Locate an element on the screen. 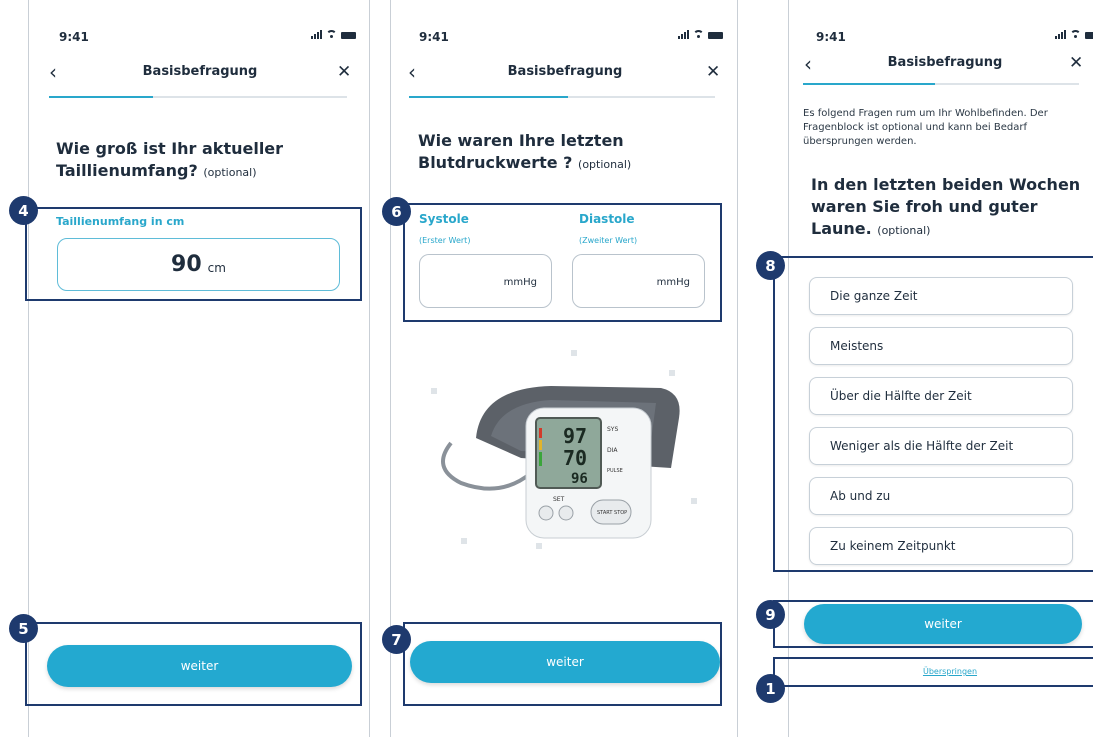 This screenshot has height=737, width=1093. annotation-badge-4: 4 is located at coordinates (23, 210).